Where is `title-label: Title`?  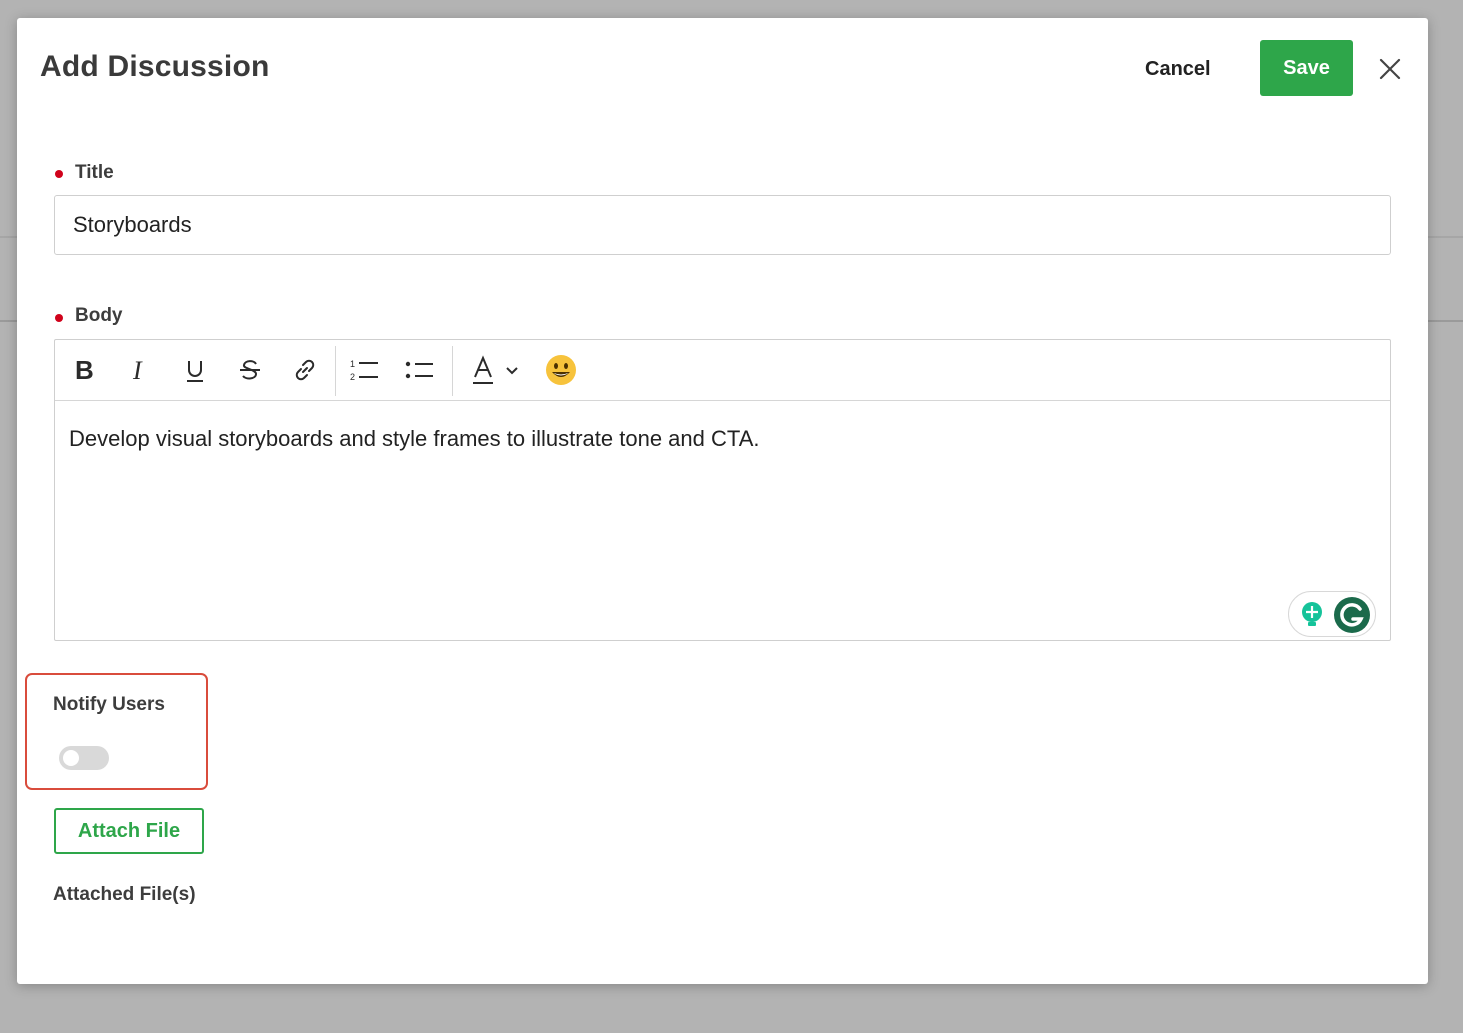
title-label: Title is located at coordinates (94, 172).